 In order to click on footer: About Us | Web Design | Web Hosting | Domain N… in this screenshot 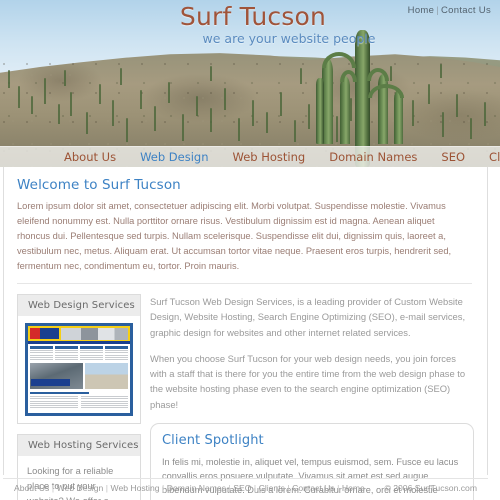, I will do `click(245, 487)`.